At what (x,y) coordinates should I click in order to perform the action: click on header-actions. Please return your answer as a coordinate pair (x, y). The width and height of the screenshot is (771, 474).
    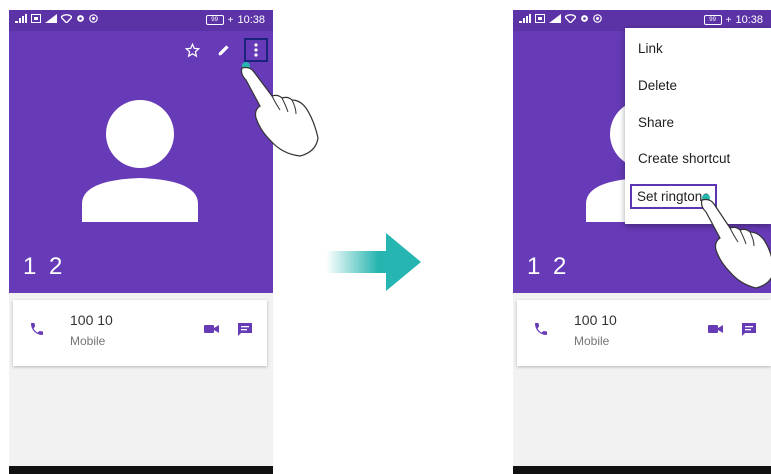
    Looking at the image, I should click on (224, 50).